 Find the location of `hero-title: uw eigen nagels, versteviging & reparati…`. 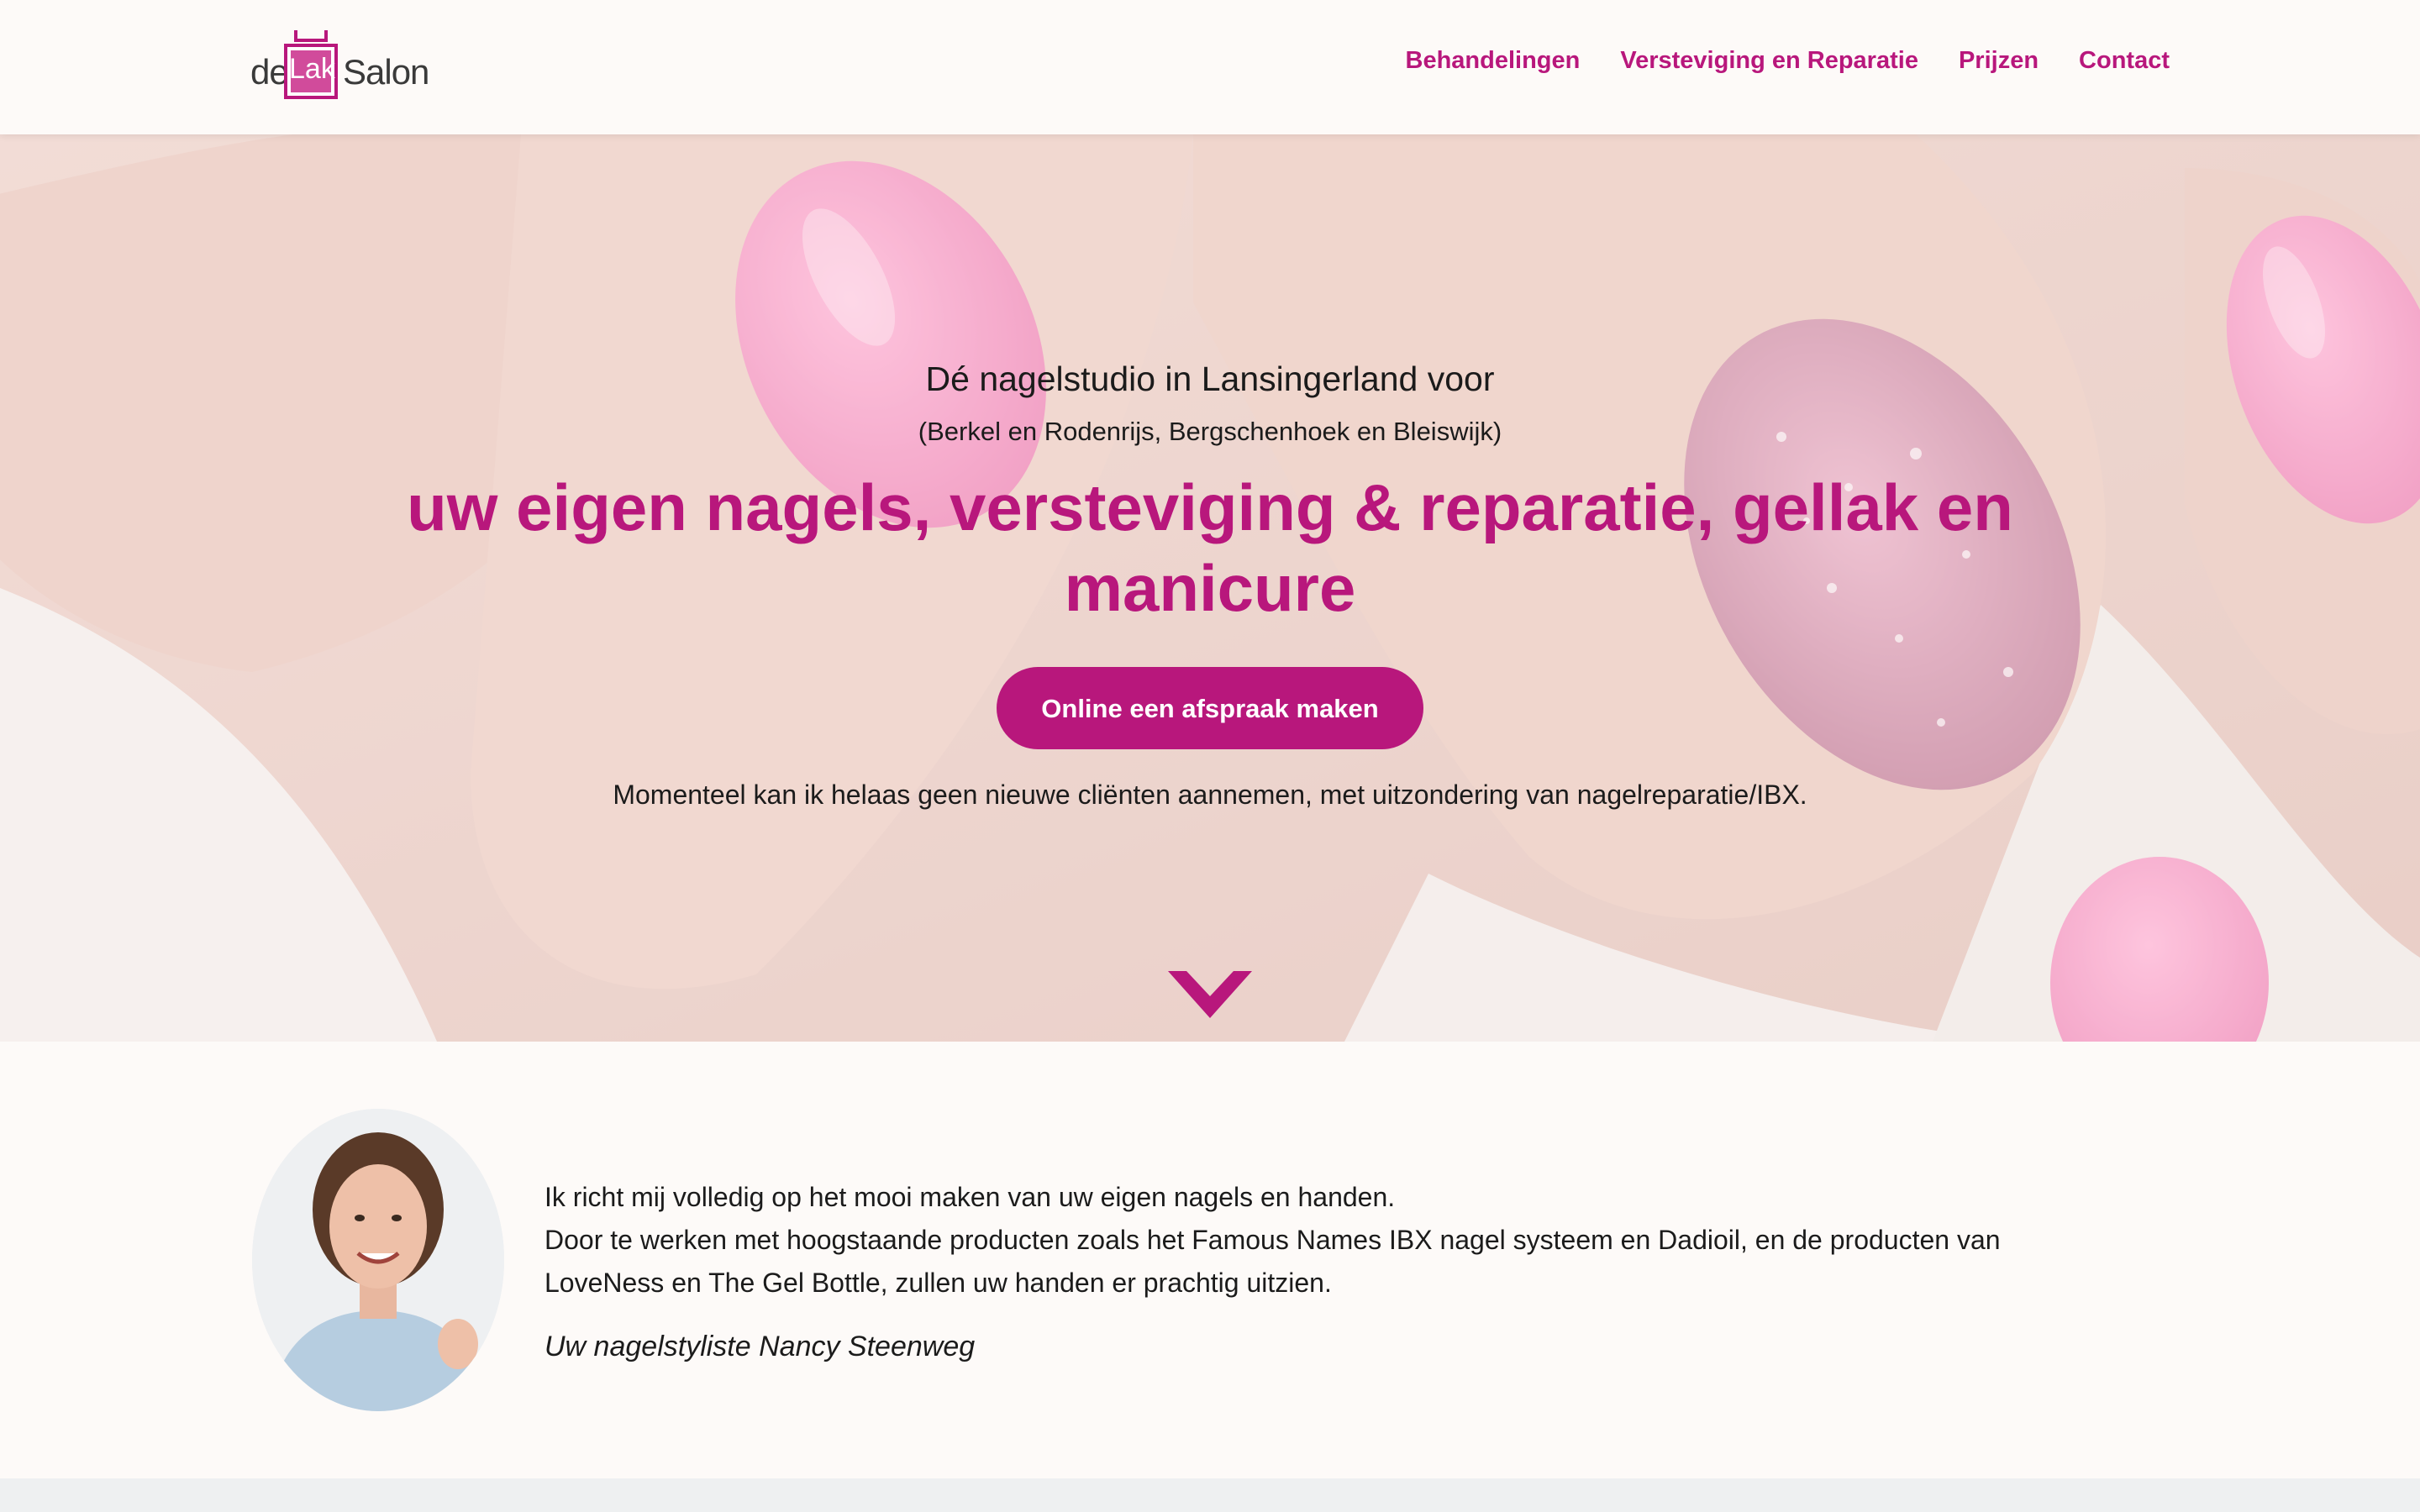

hero-title: uw eigen nagels, versteviging & reparati… is located at coordinates (1210, 547).